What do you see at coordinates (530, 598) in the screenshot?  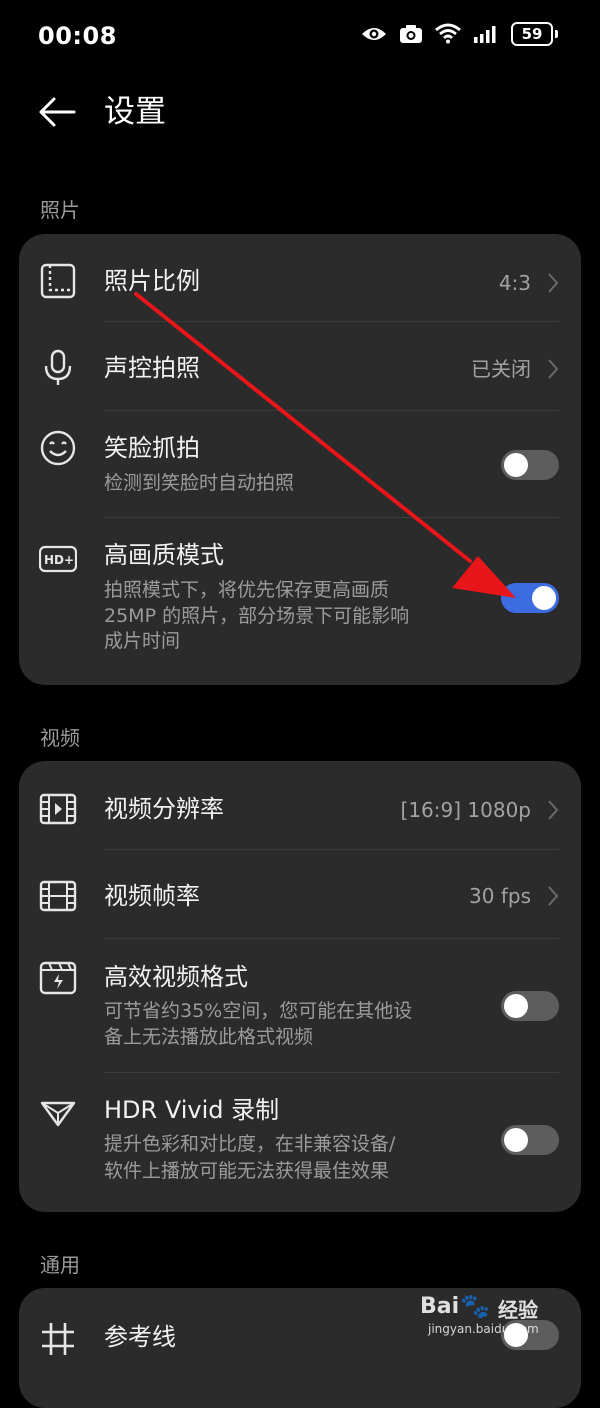 I see `high-quality-toggle` at bounding box center [530, 598].